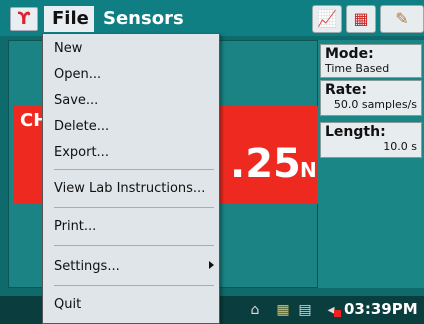  I want to click on submenu-arrow-icon, so click(211, 265).